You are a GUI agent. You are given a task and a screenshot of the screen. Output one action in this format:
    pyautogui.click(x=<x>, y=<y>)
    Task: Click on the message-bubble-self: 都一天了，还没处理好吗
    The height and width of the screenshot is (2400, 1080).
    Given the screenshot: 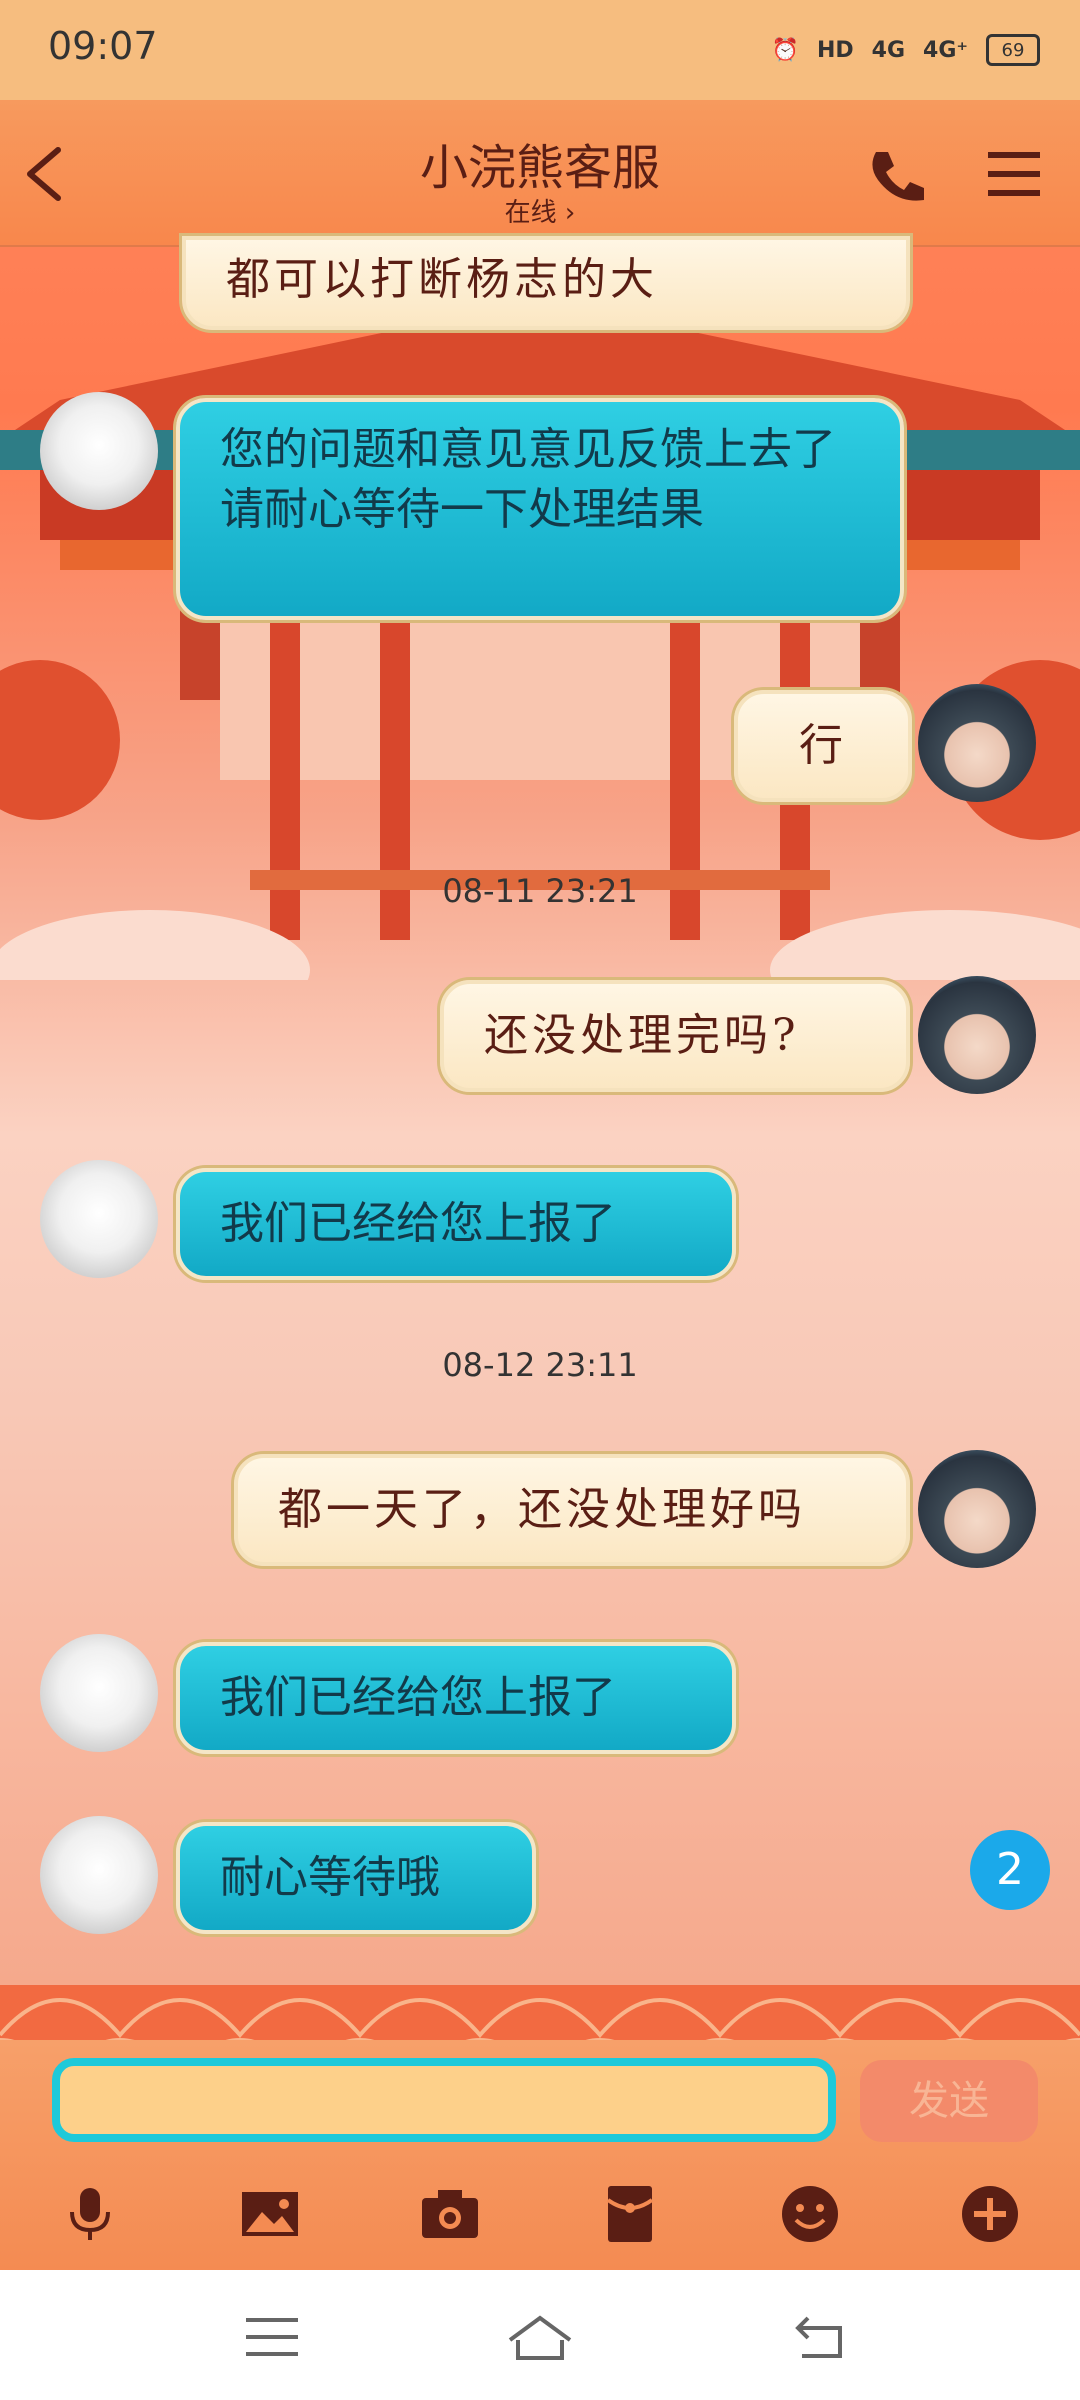 What is the action you would take?
    pyautogui.click(x=572, y=1510)
    